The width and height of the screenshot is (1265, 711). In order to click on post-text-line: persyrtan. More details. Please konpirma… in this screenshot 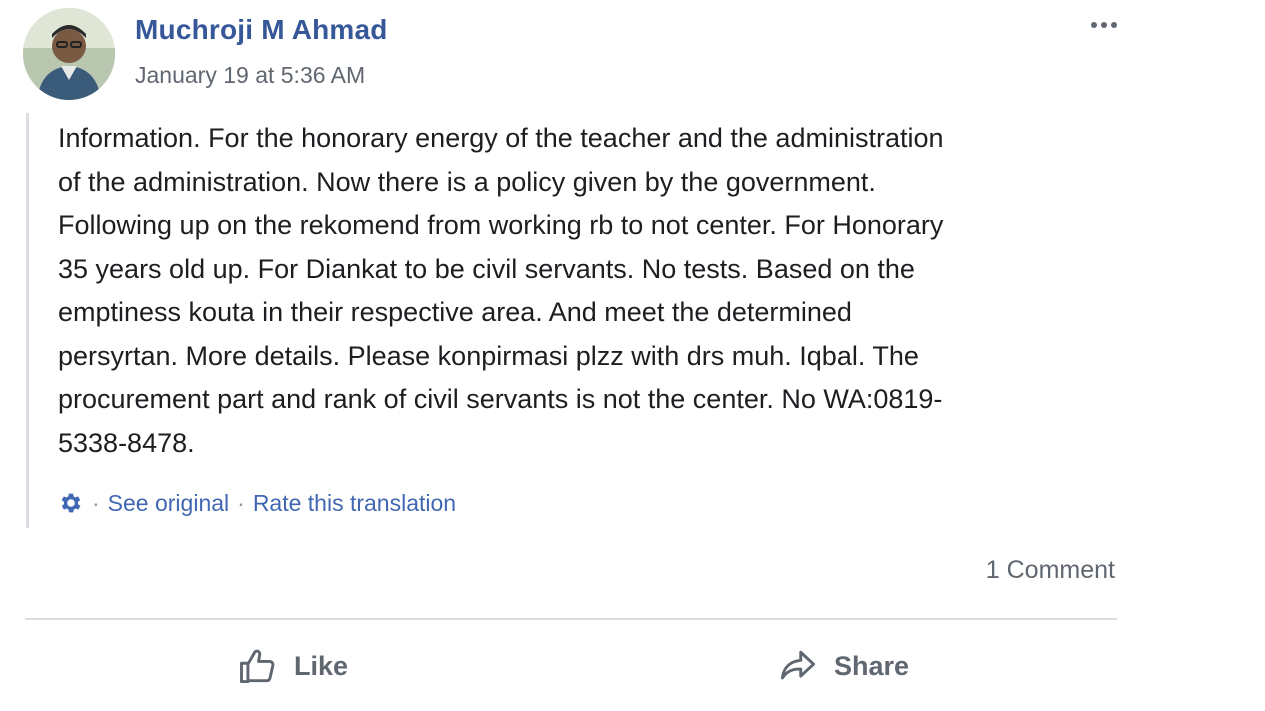, I will do `click(488, 355)`.